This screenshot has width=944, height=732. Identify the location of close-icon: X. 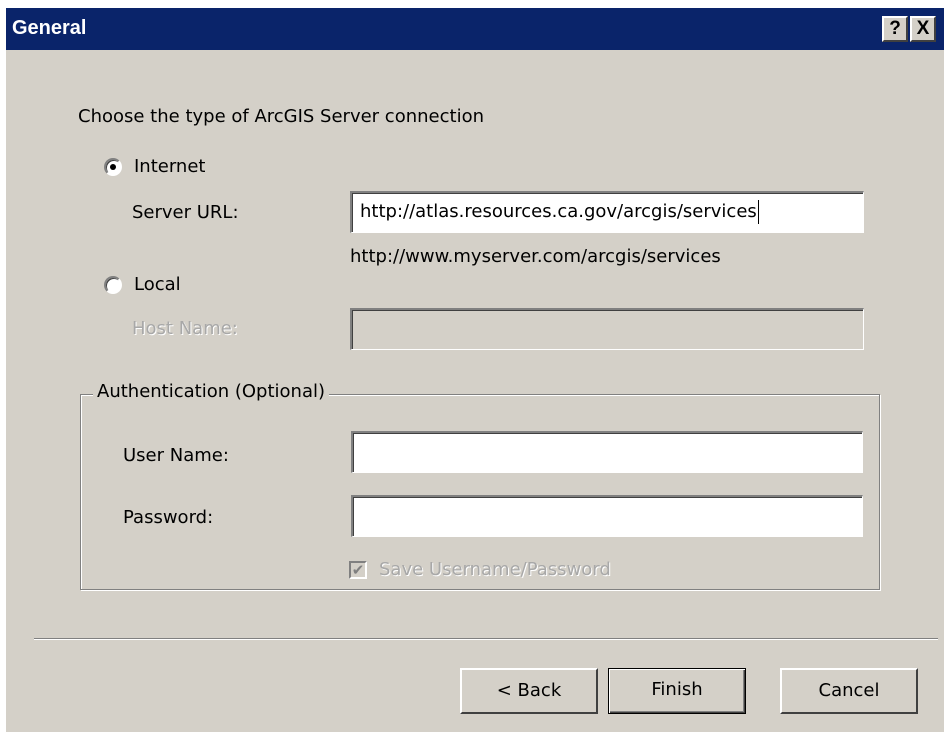
(923, 28).